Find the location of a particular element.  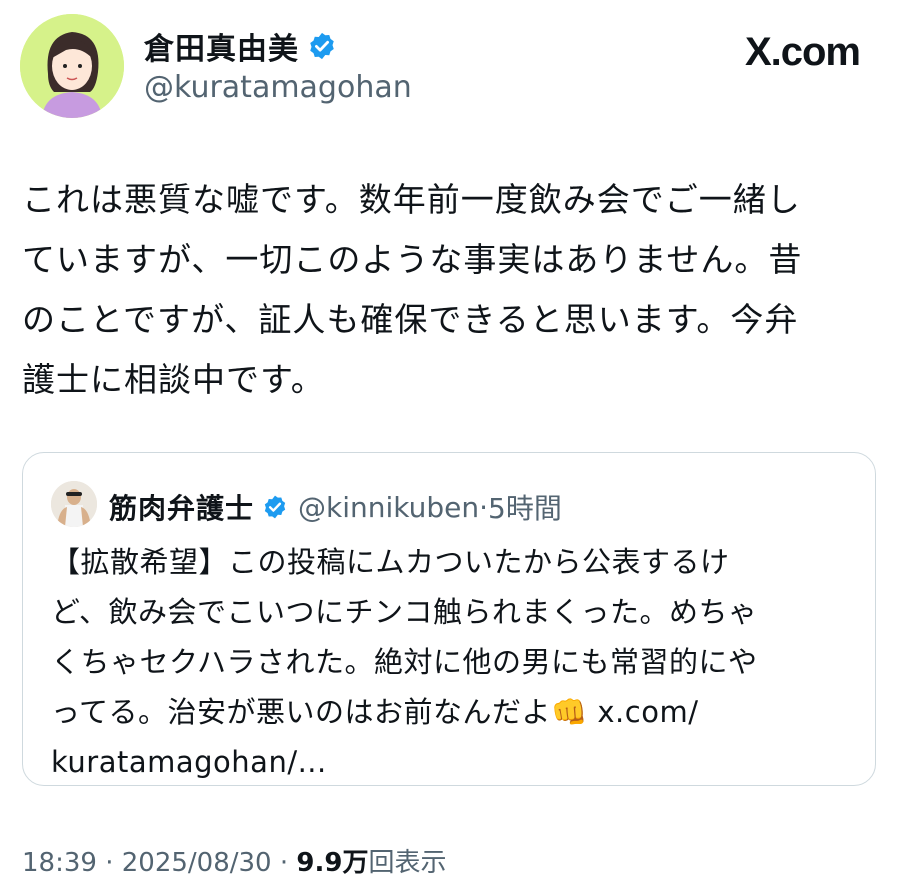

author-name-row: 倉田真由美 is located at coordinates (240, 46).